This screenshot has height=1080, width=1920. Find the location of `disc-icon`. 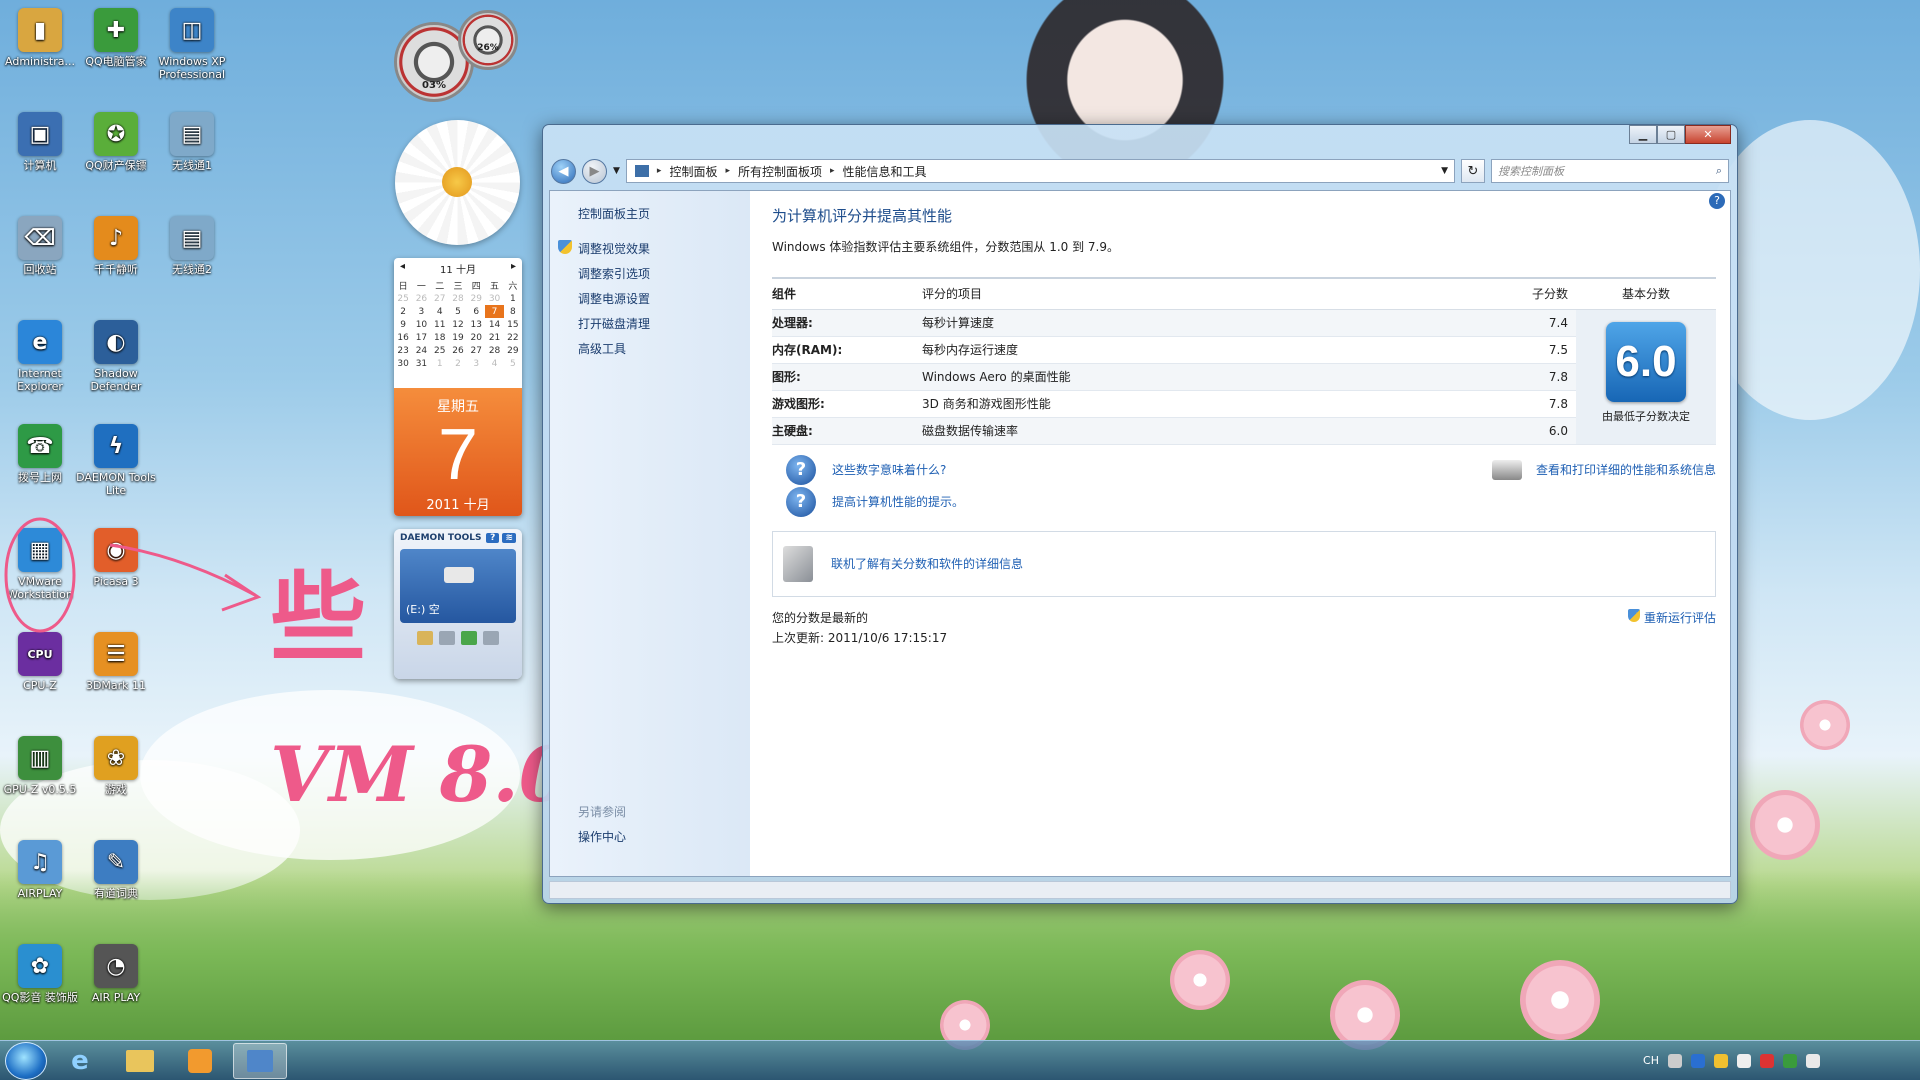

disc-icon is located at coordinates (447, 638).